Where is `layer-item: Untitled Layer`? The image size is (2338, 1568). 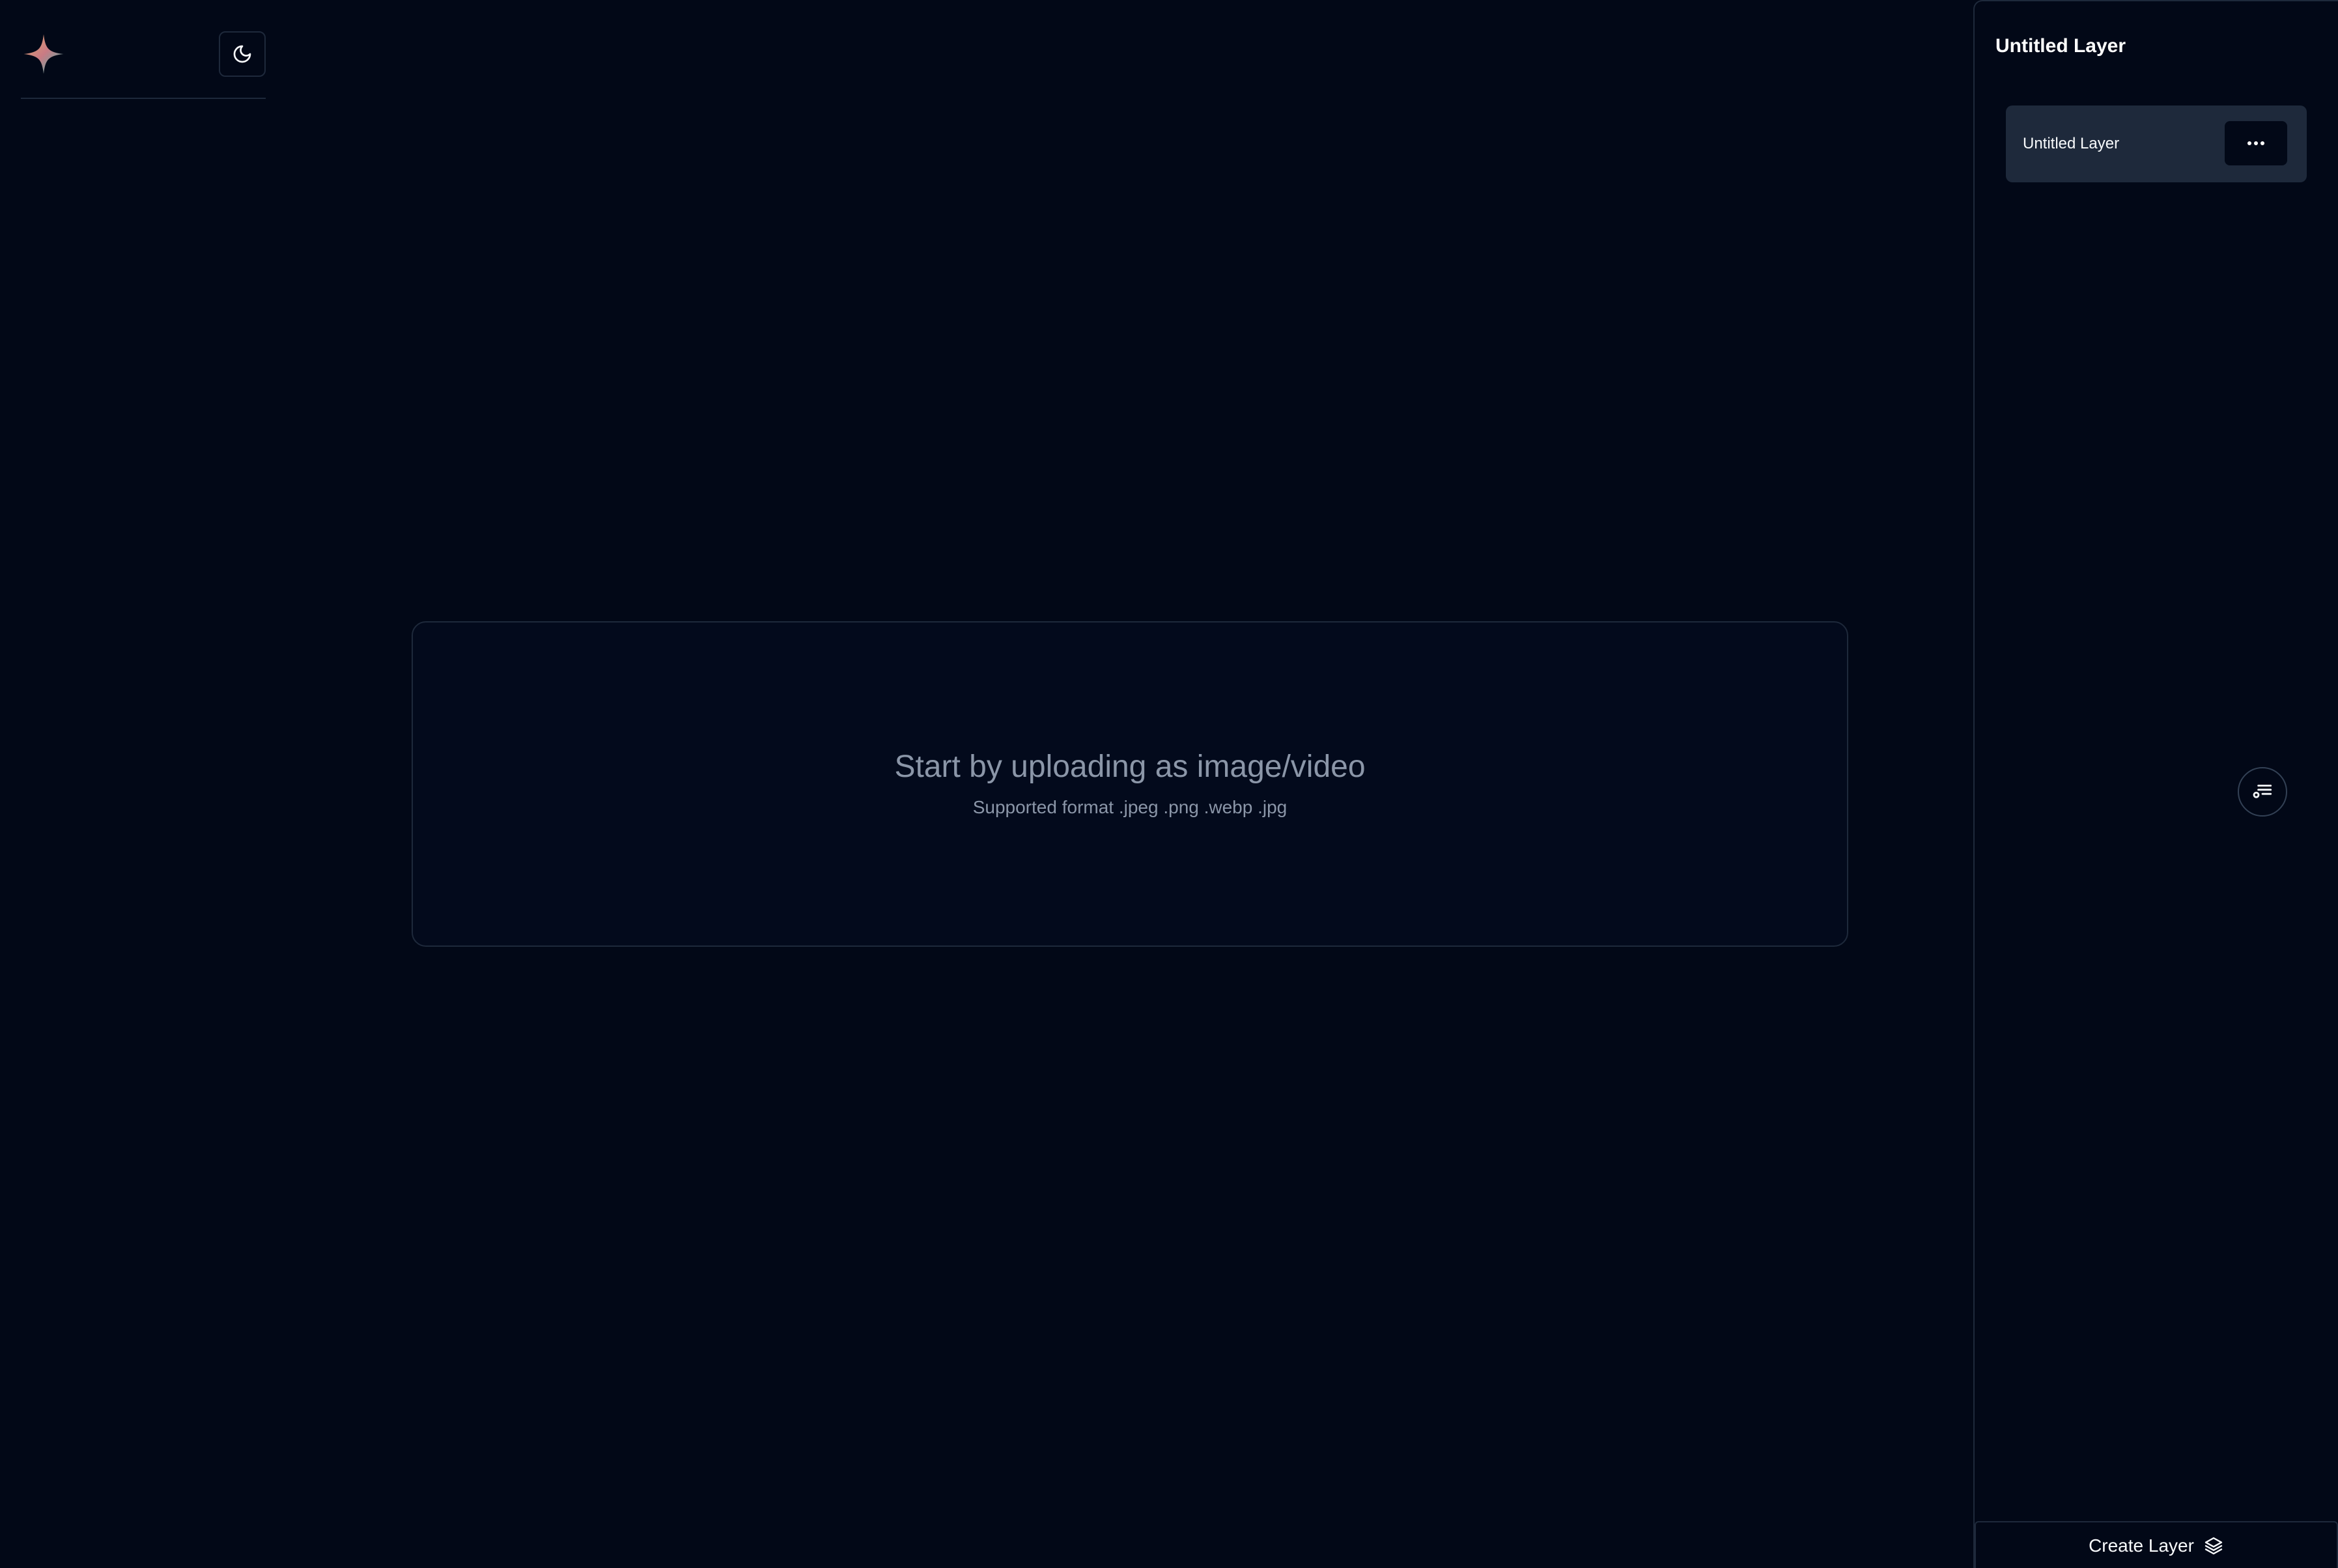 layer-item: Untitled Layer is located at coordinates (2156, 143).